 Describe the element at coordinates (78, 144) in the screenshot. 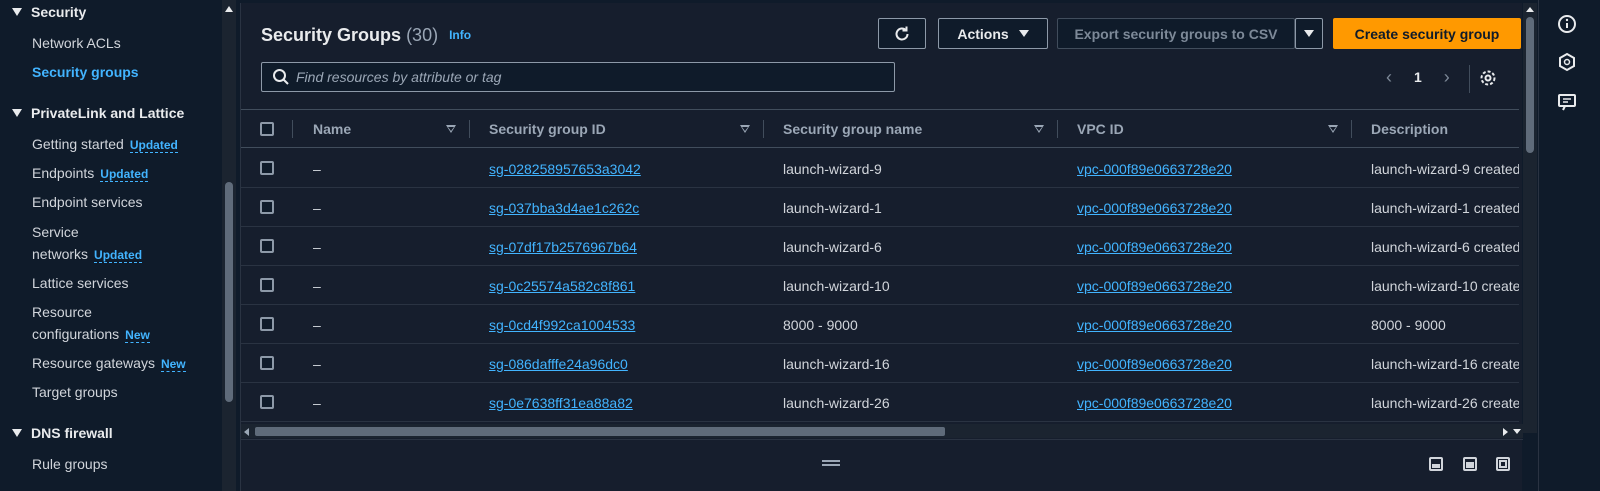

I see `sidebar-item-label: Getting started` at that location.